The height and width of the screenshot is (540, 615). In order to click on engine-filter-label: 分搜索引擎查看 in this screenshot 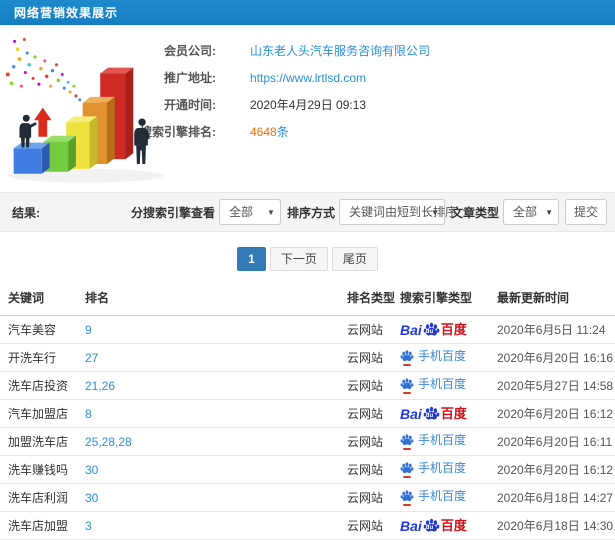, I will do `click(172, 212)`.